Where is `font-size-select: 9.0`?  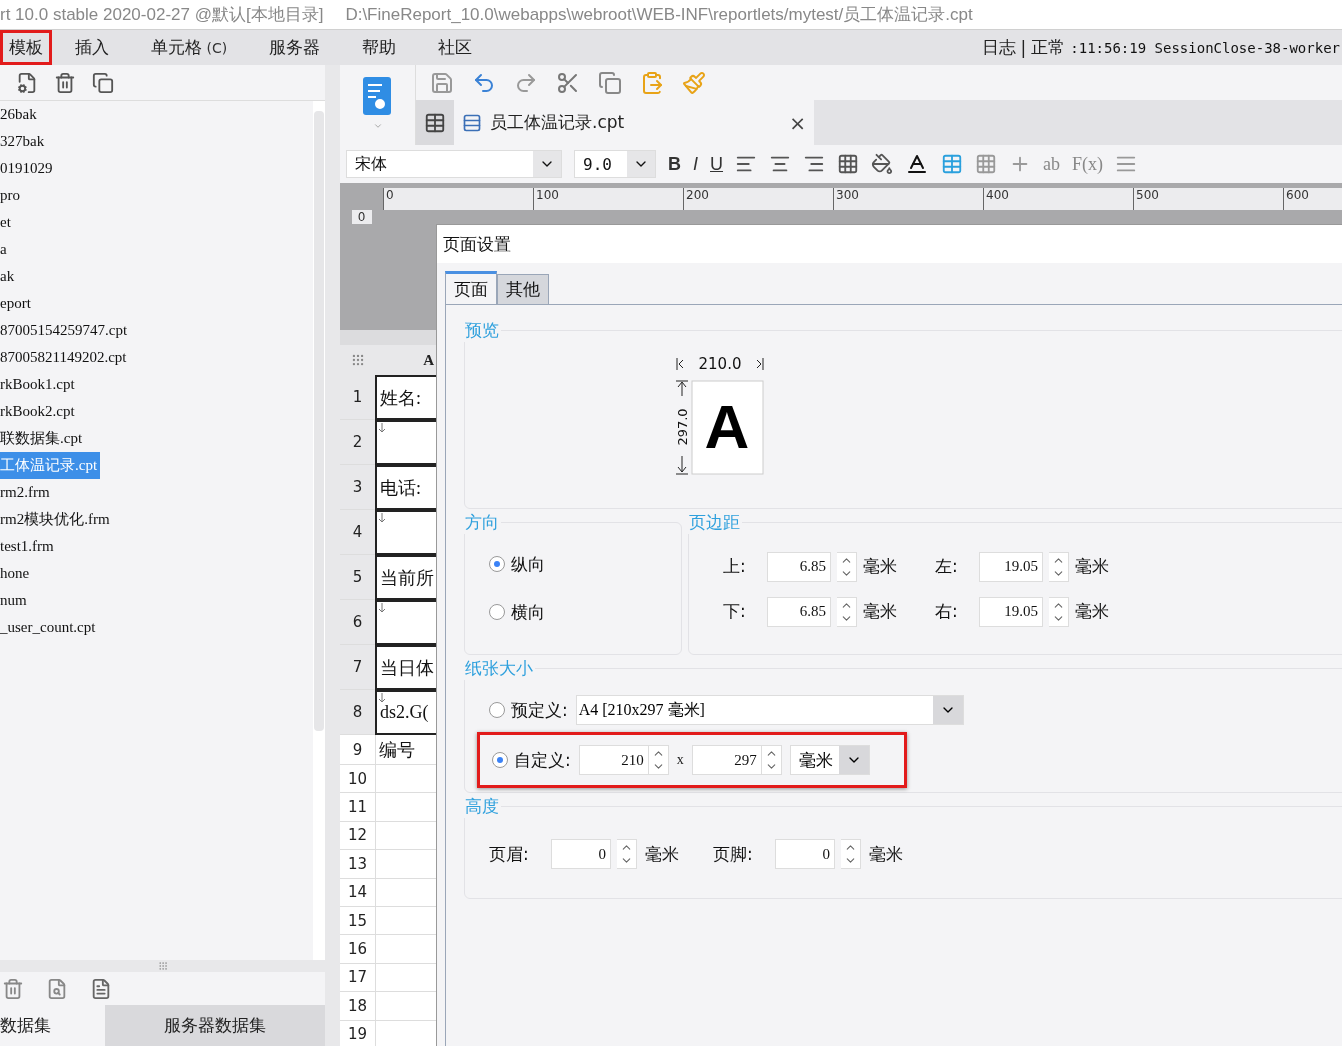 font-size-select: 9.0 is located at coordinates (615, 164).